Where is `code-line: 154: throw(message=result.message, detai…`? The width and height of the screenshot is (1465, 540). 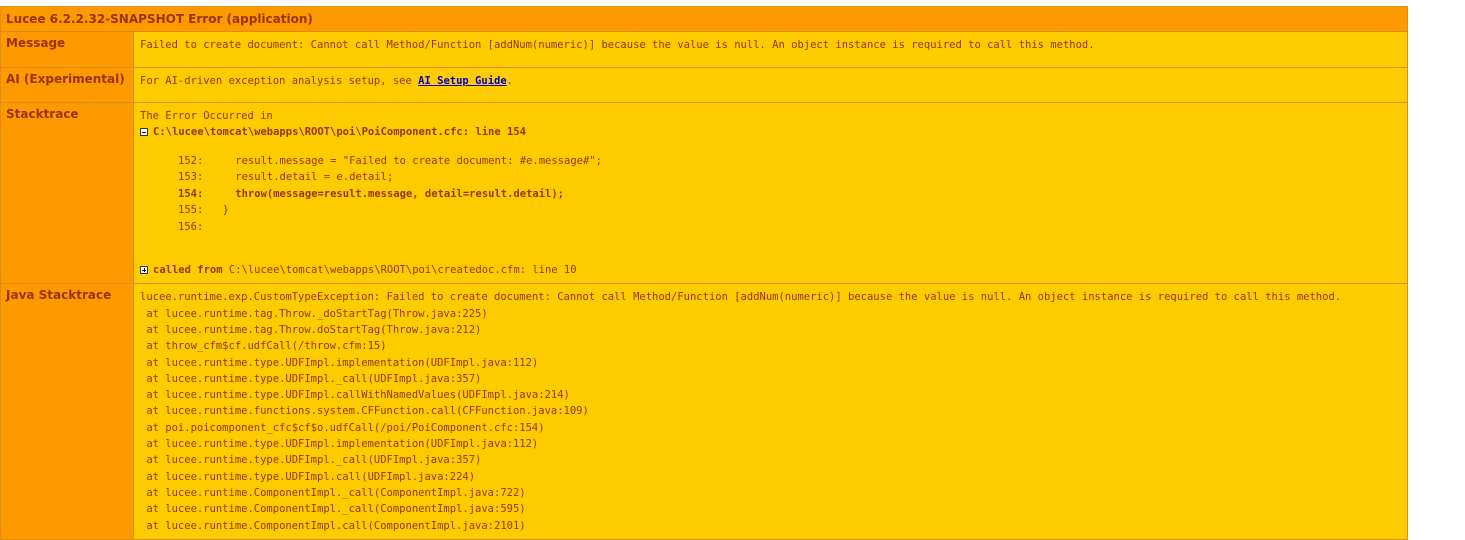
code-line: 154: throw(message=result.message, detai… is located at coordinates (790, 194).